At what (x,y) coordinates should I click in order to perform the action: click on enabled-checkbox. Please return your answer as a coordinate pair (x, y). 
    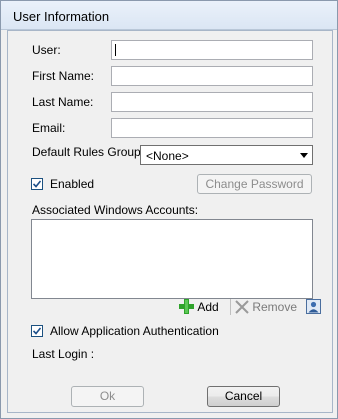
    Looking at the image, I should click on (37, 184).